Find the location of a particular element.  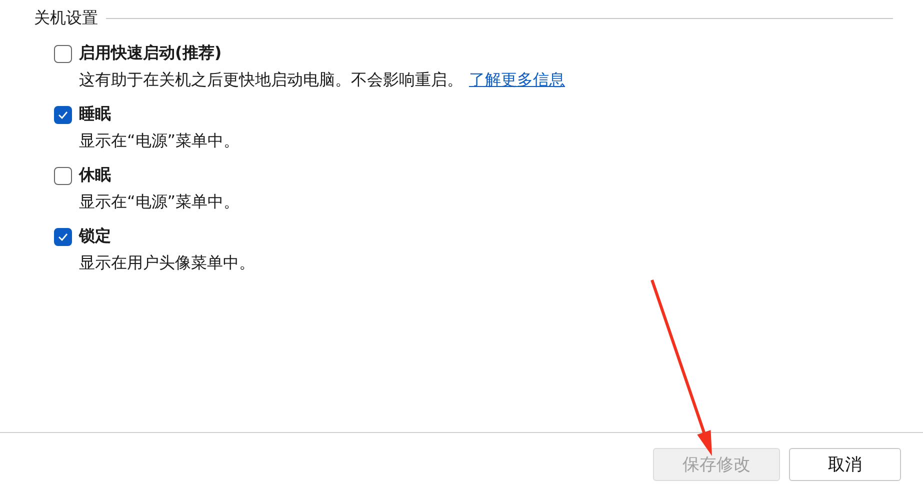

cancel-button: 取消 is located at coordinates (845, 464).